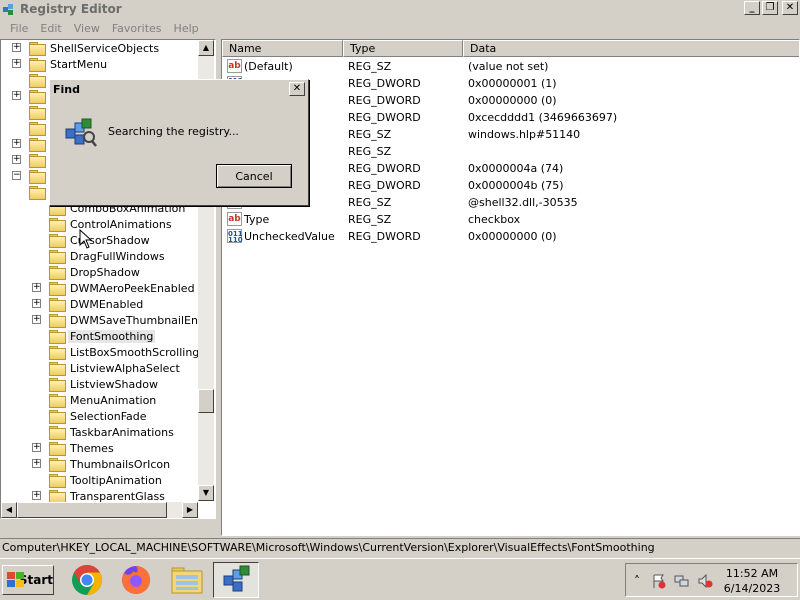 The height and width of the screenshot is (600, 800). What do you see at coordinates (102, 336) in the screenshot?
I see `tree-item: FontSmoothing` at bounding box center [102, 336].